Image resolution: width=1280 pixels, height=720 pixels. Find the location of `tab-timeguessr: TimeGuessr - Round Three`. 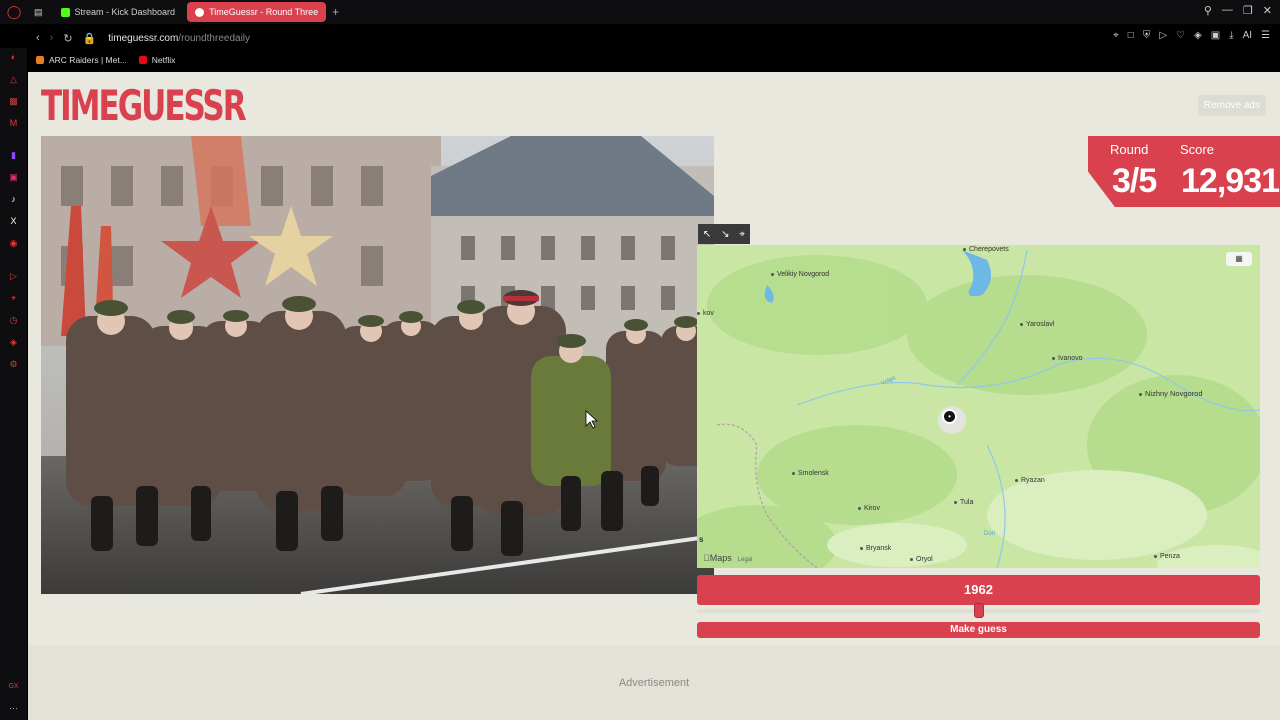

tab-timeguessr: TimeGuessr - Round Three is located at coordinates (257, 12).